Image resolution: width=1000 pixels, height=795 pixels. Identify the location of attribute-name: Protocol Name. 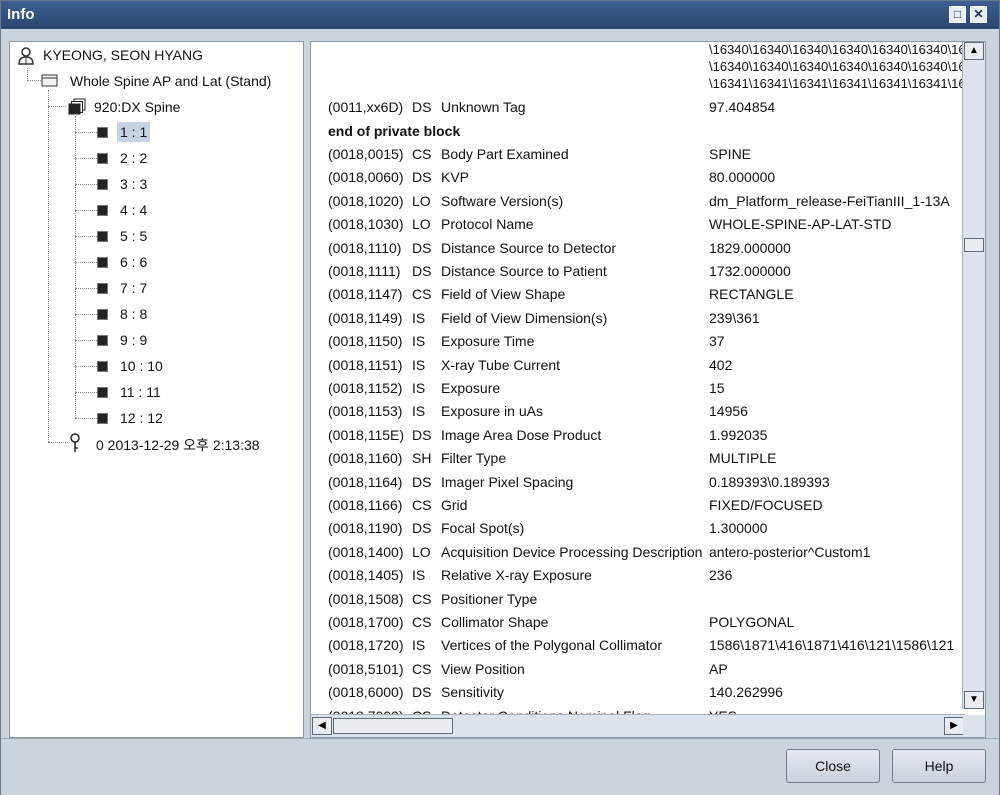
(487, 224).